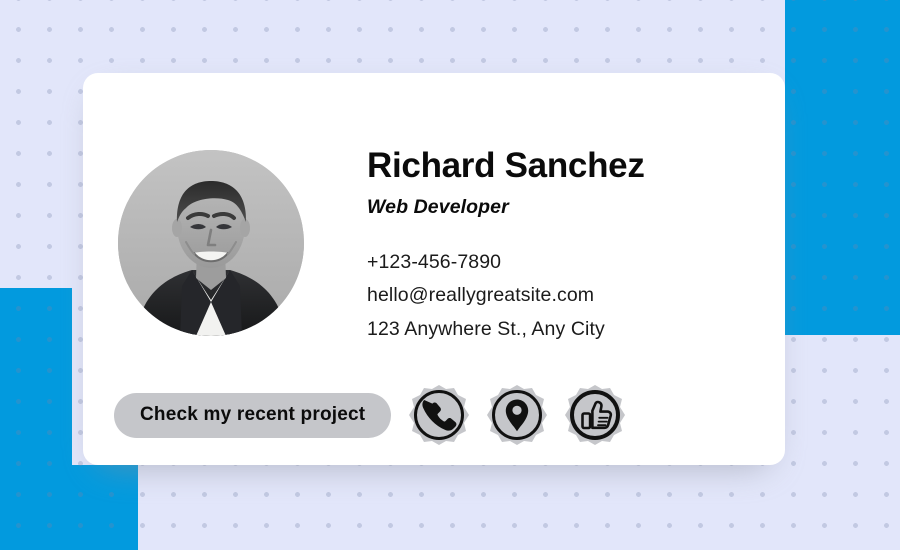  I want to click on location-pin-icon, so click(517, 415).